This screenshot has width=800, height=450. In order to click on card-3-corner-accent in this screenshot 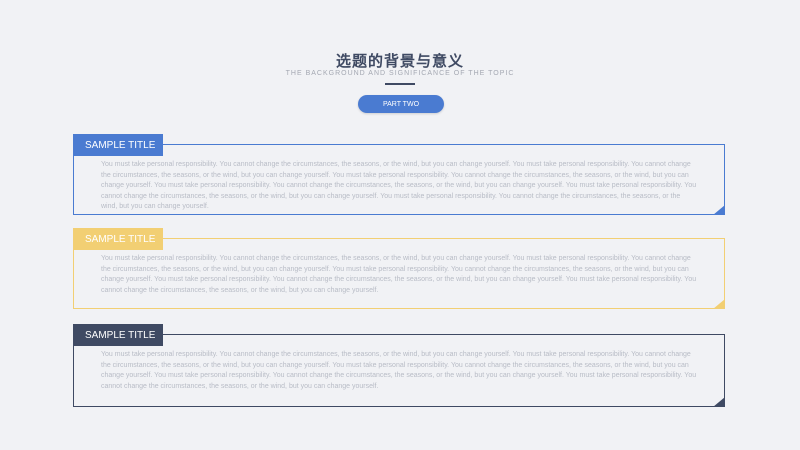, I will do `click(719, 402)`.